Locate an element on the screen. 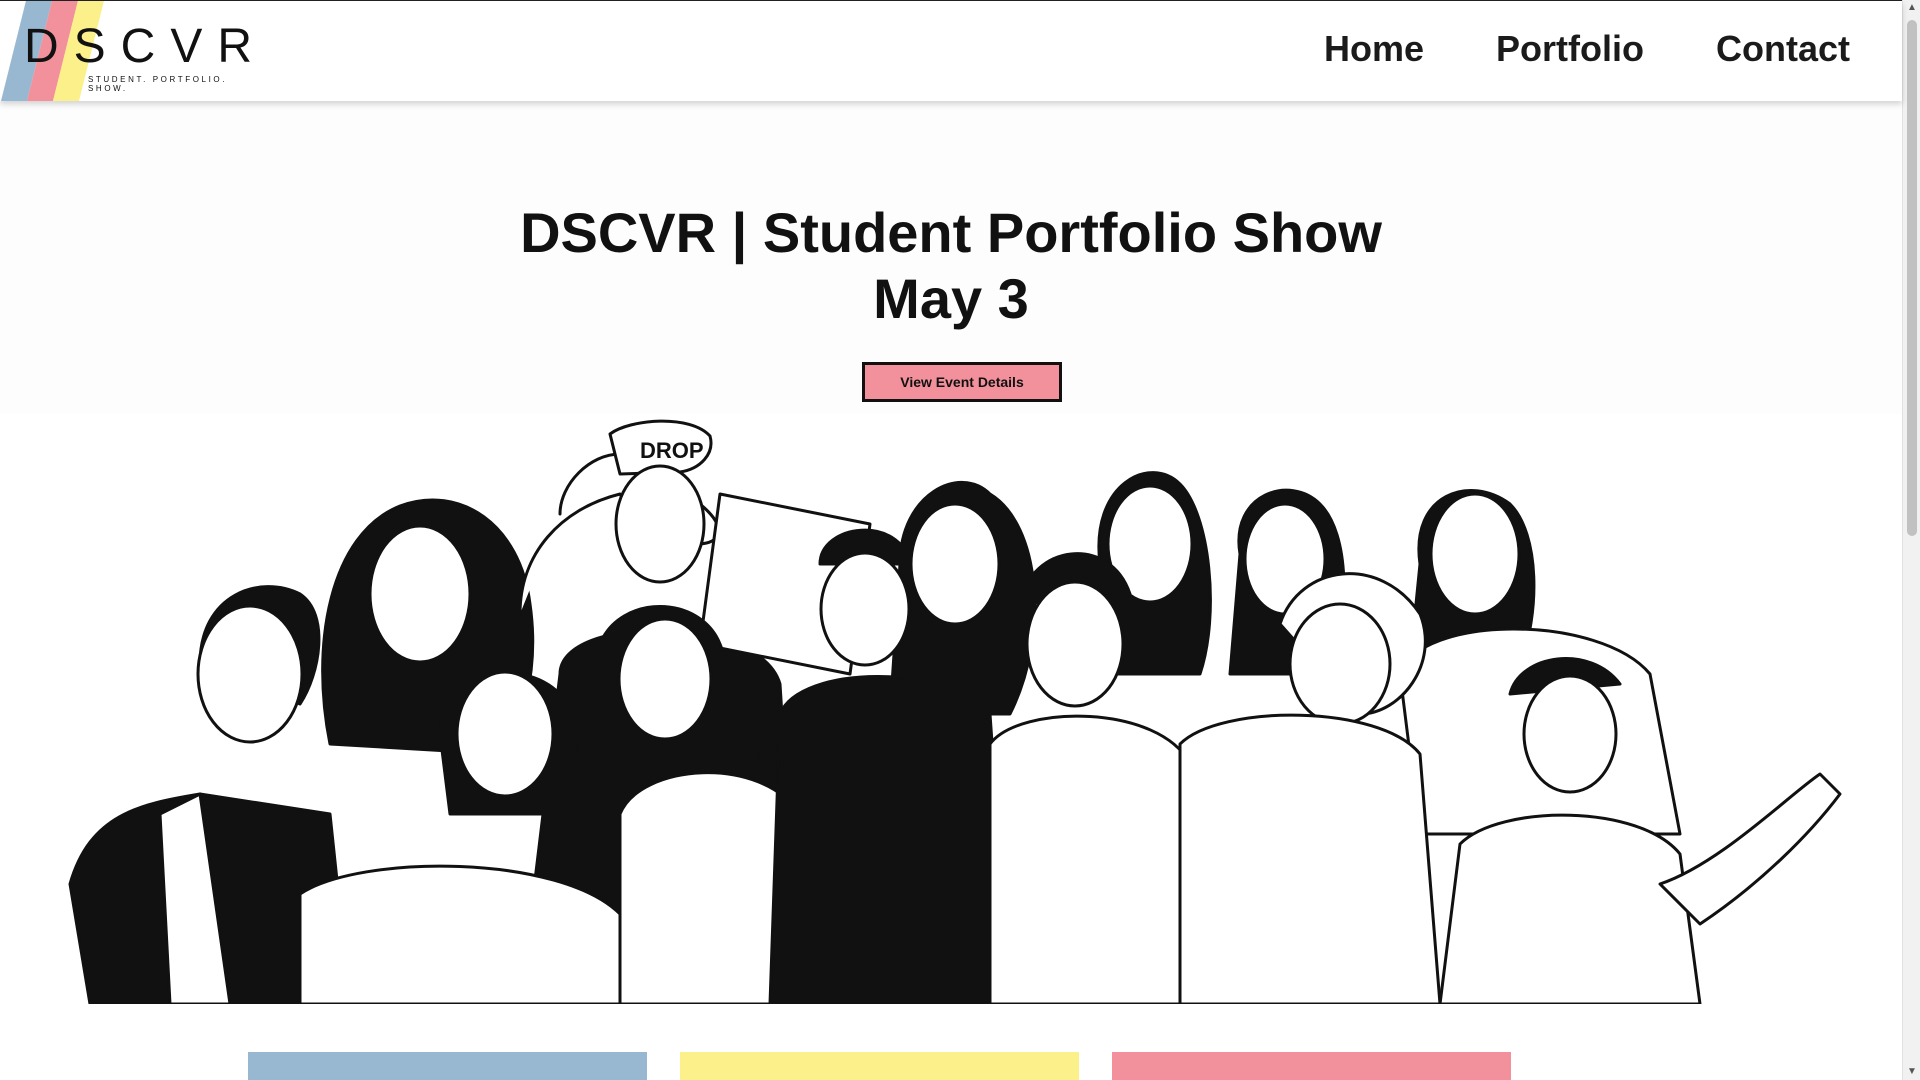  main-nav: Home Portfolio Contact is located at coordinates (1587, 49).